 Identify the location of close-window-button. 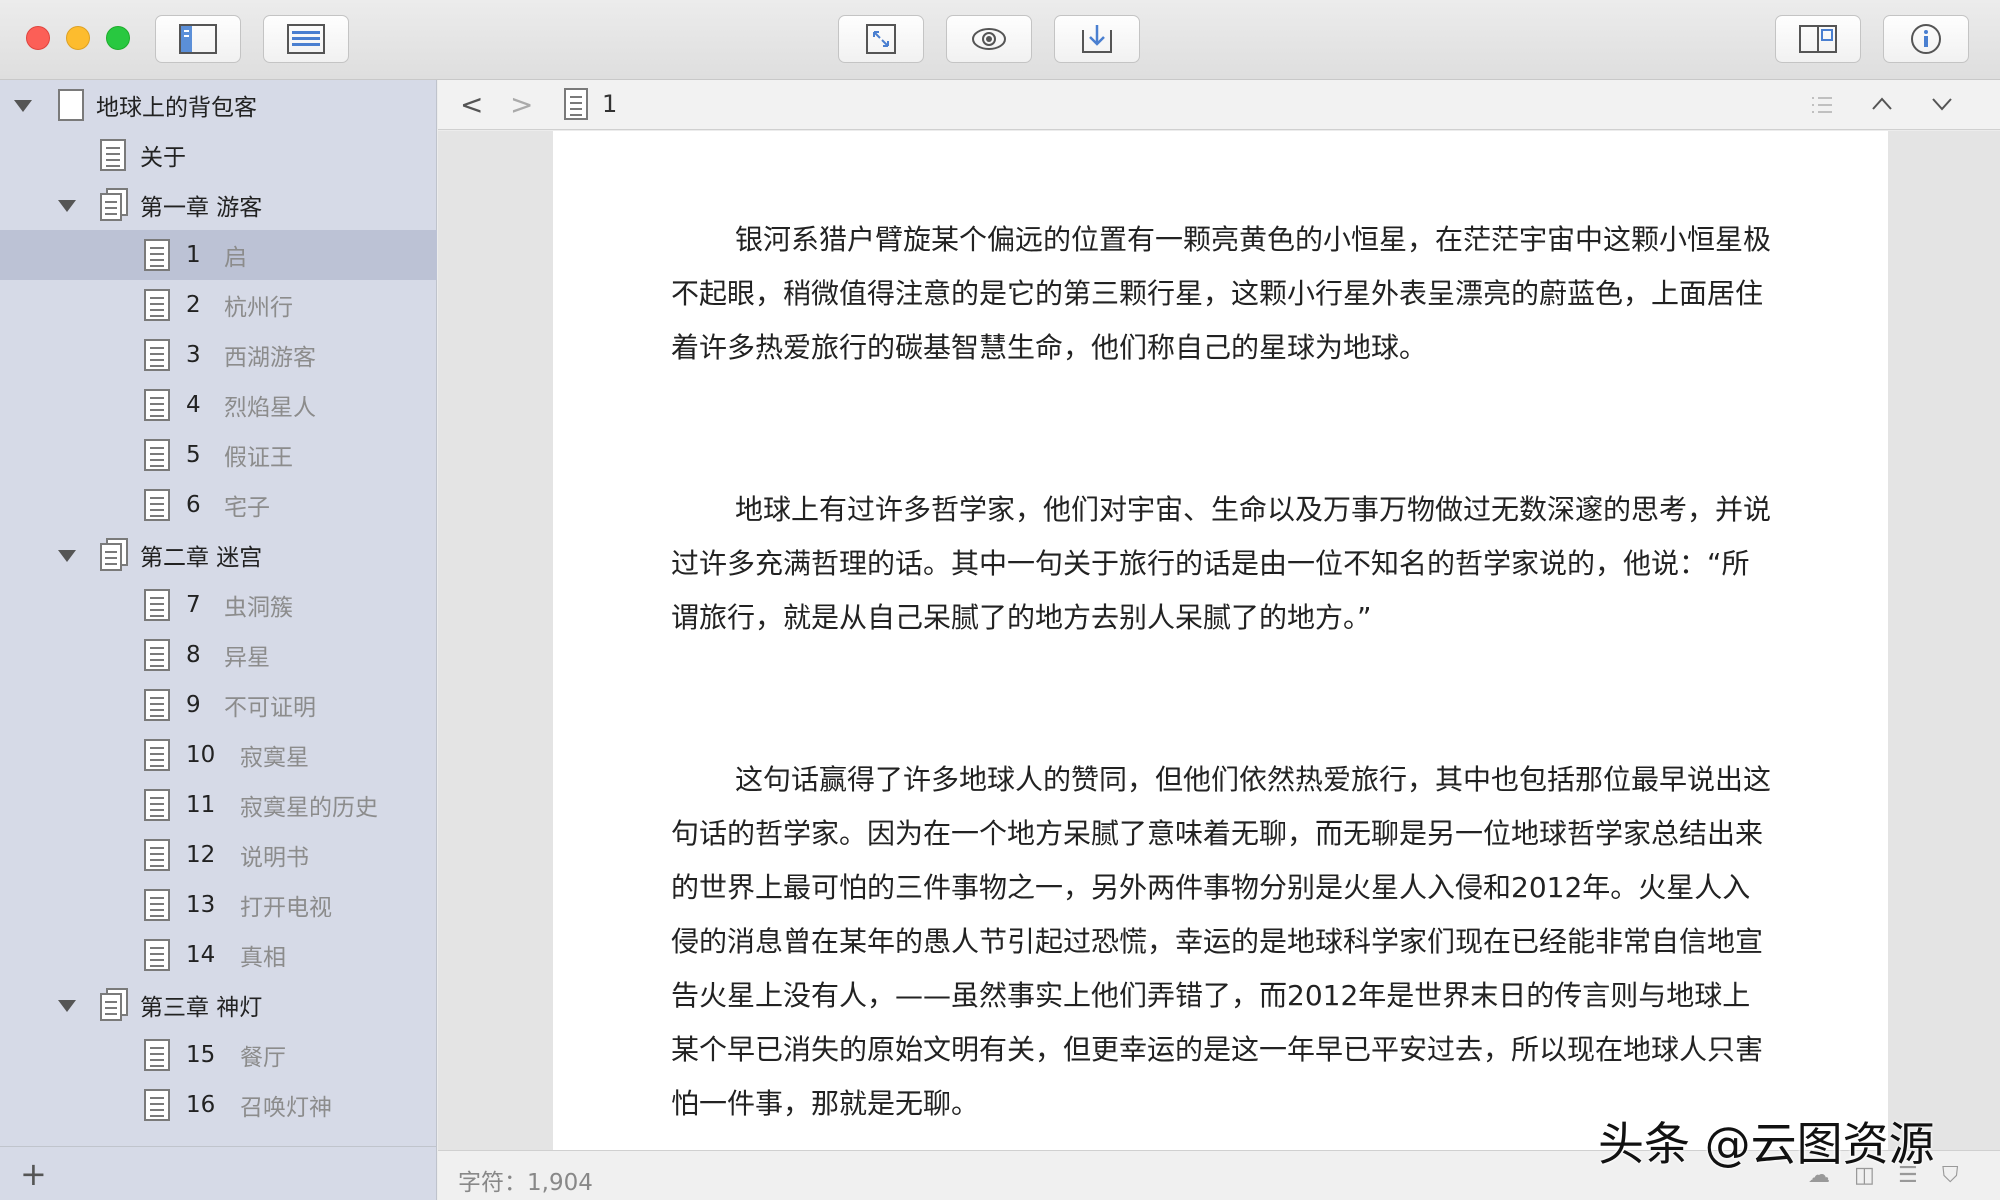
(38, 38).